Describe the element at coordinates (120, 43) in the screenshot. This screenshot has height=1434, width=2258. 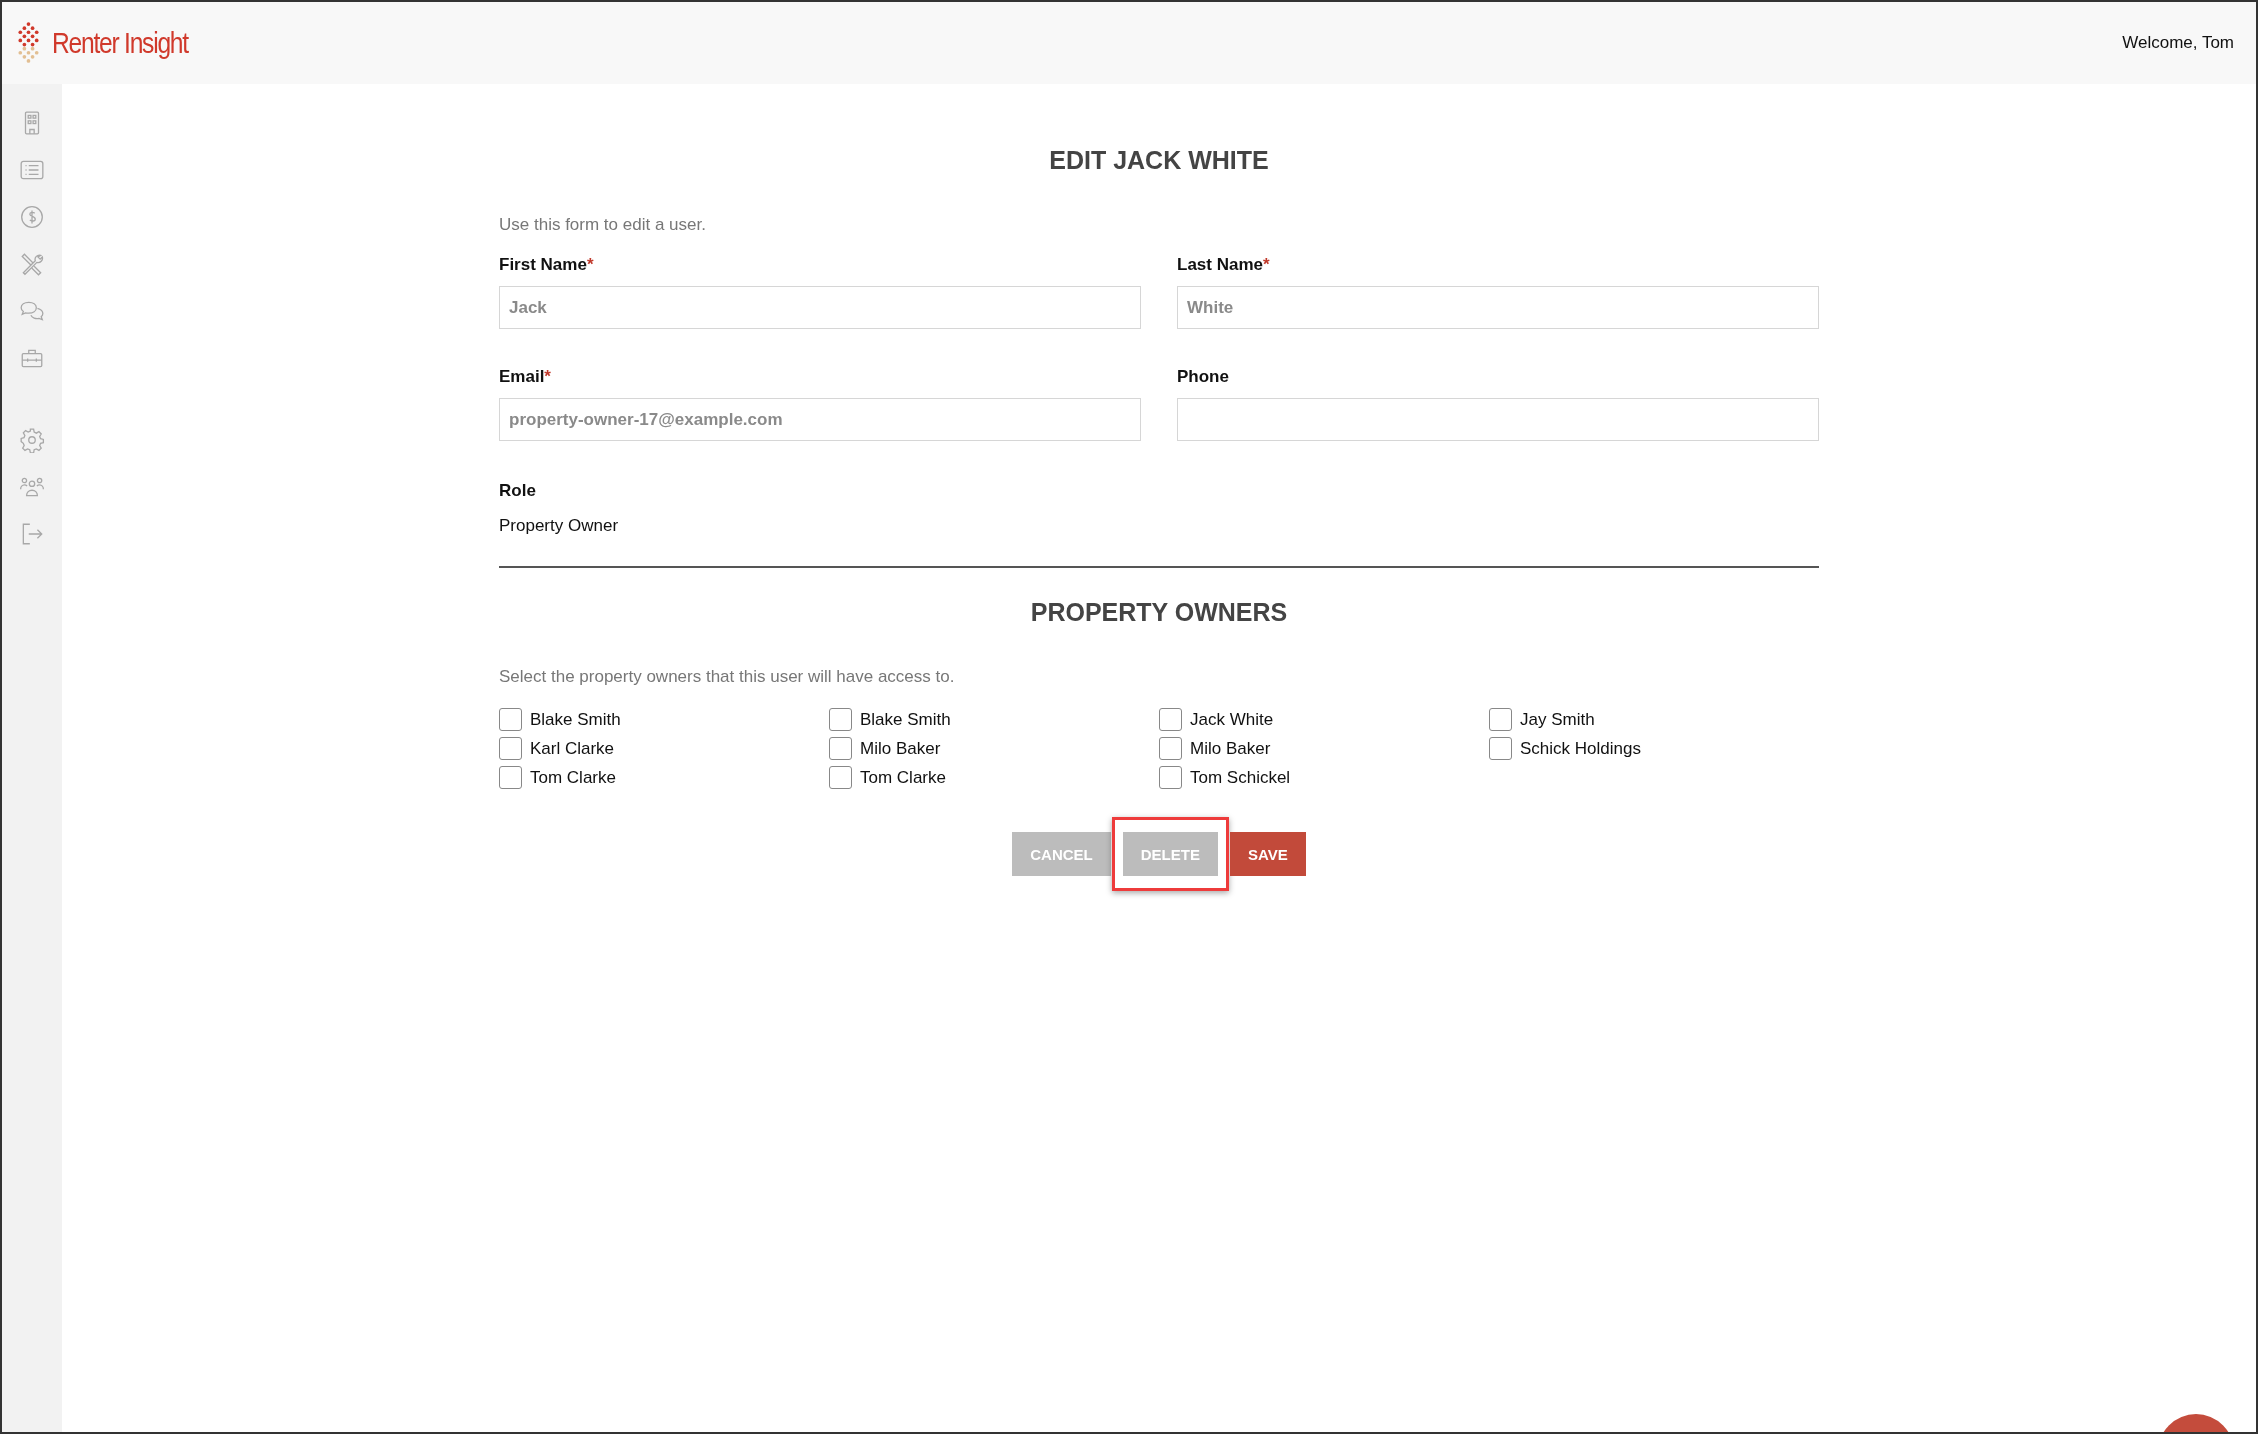
I see `logo-text: Renter Insight` at that location.